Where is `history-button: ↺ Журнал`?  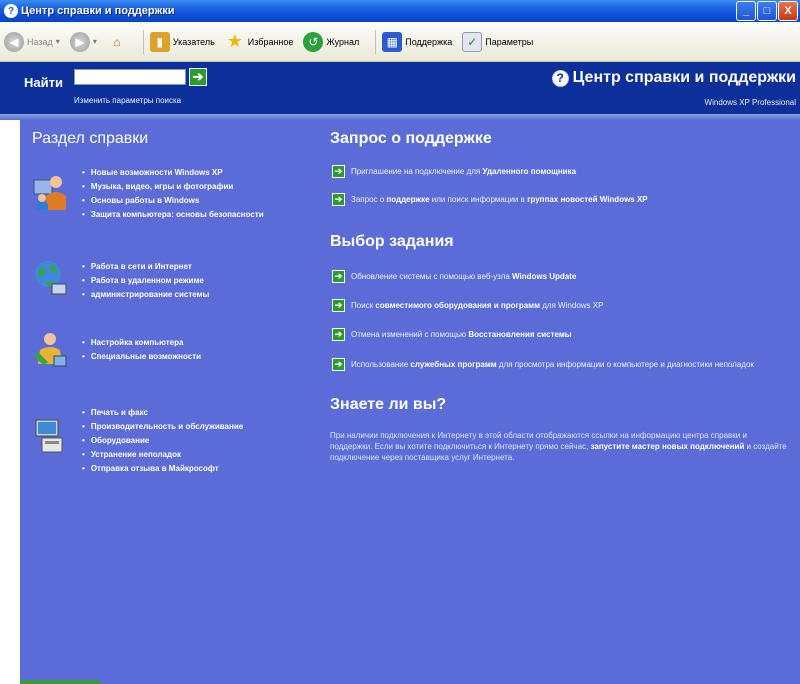
history-button: ↺ Журнал is located at coordinates (331, 41).